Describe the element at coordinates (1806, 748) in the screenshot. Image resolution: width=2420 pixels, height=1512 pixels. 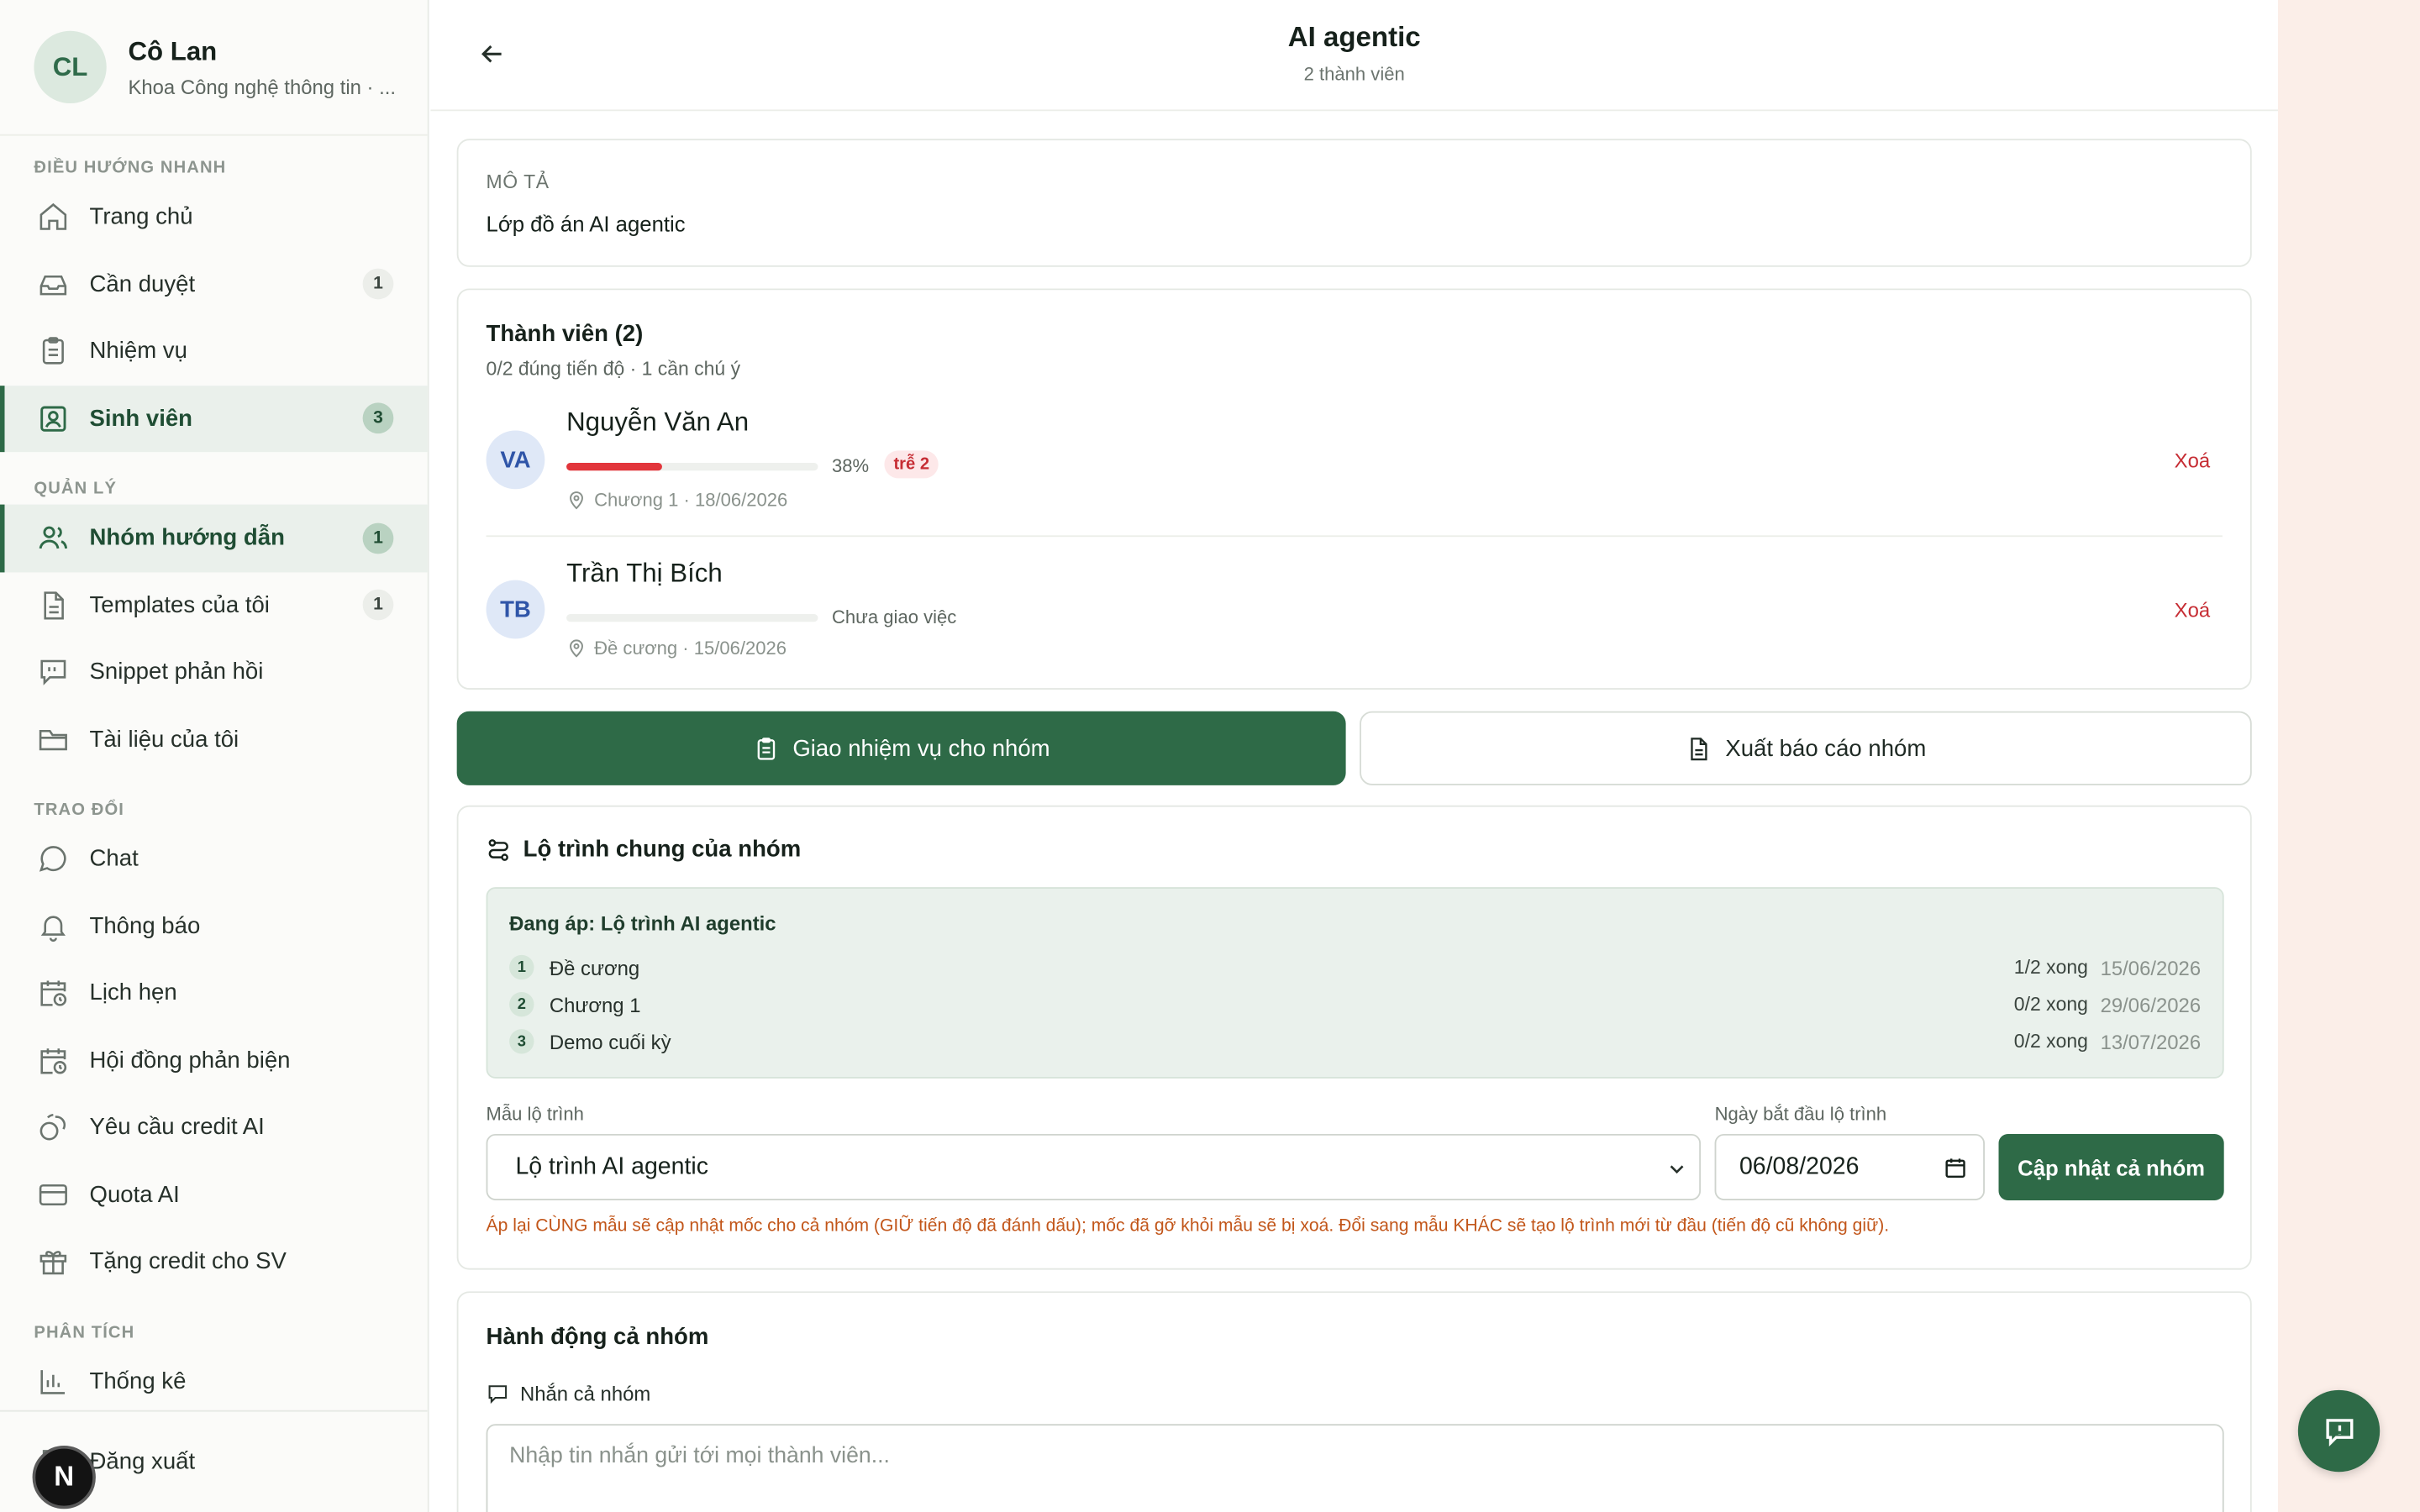
I see `export-report-button: Xuất báo cáo nhóm` at that location.